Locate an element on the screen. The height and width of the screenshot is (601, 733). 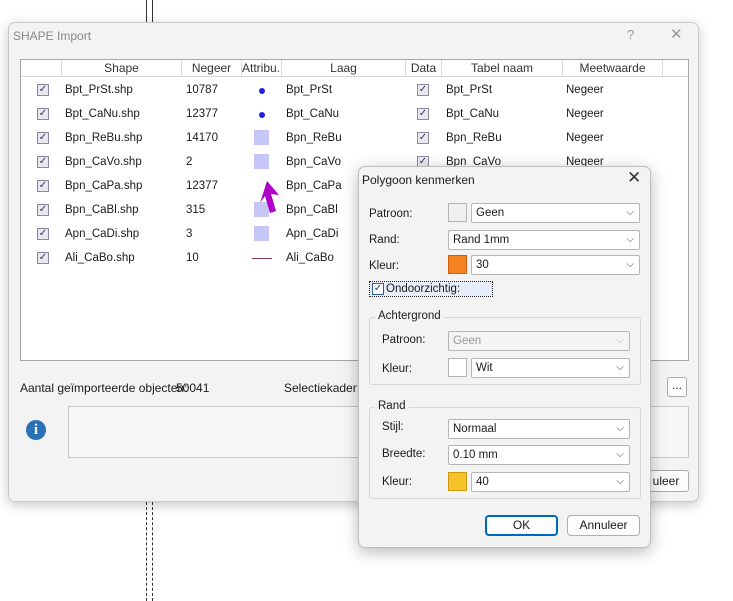
color-select: 30 ⌵ is located at coordinates (555, 265).